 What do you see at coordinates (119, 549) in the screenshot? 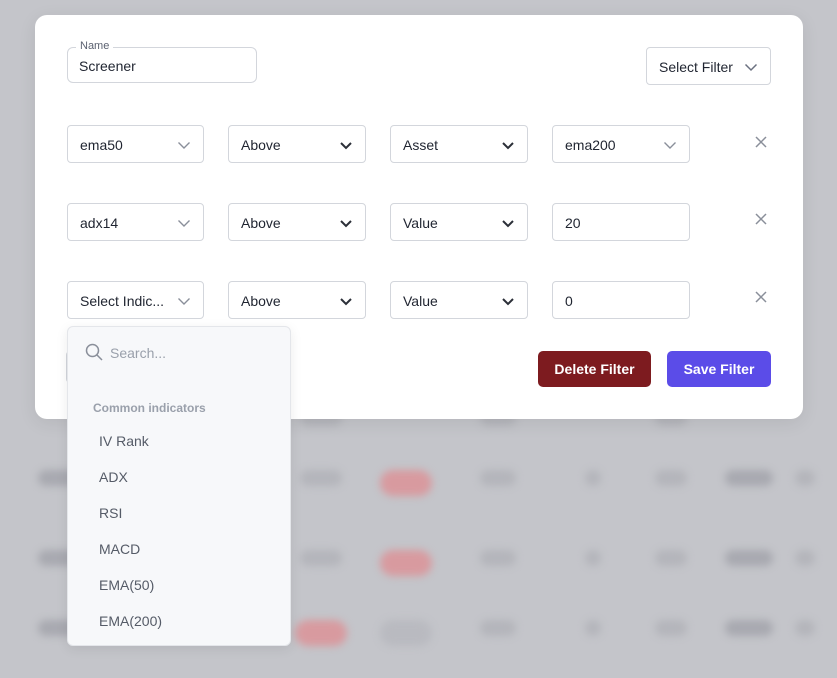
I see `dropdown-item: MACD` at bounding box center [119, 549].